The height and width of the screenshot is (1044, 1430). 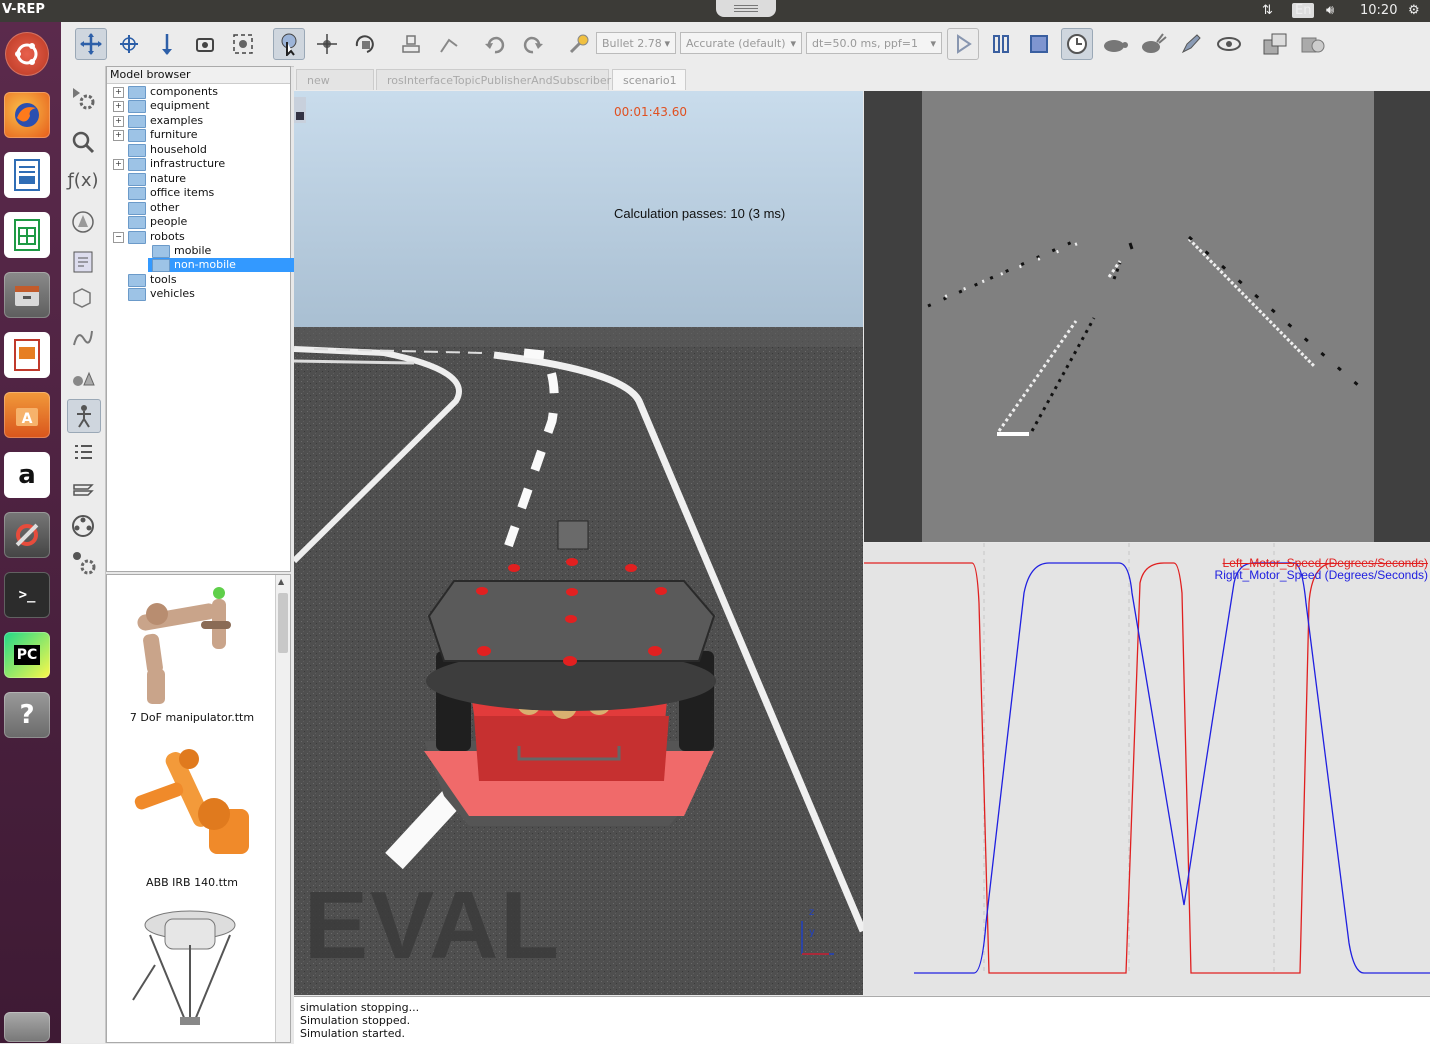 What do you see at coordinates (27, 1027) in the screenshot?
I see `trash-icon` at bounding box center [27, 1027].